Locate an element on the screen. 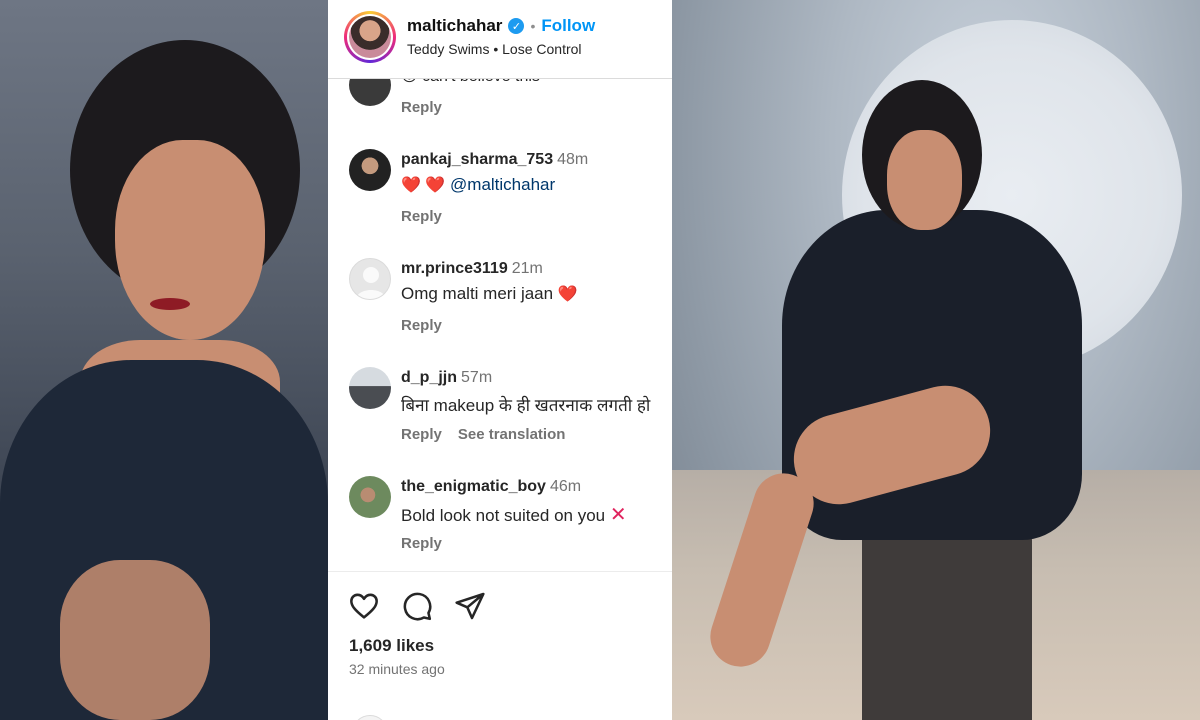 The width and height of the screenshot is (1200, 720). lips-shape is located at coordinates (170, 304).